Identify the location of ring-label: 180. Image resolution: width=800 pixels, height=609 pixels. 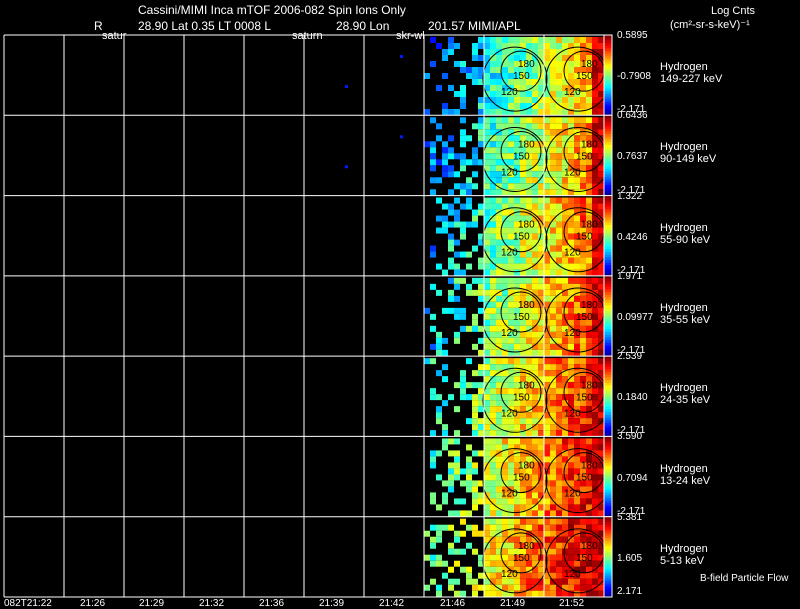
(589, 466).